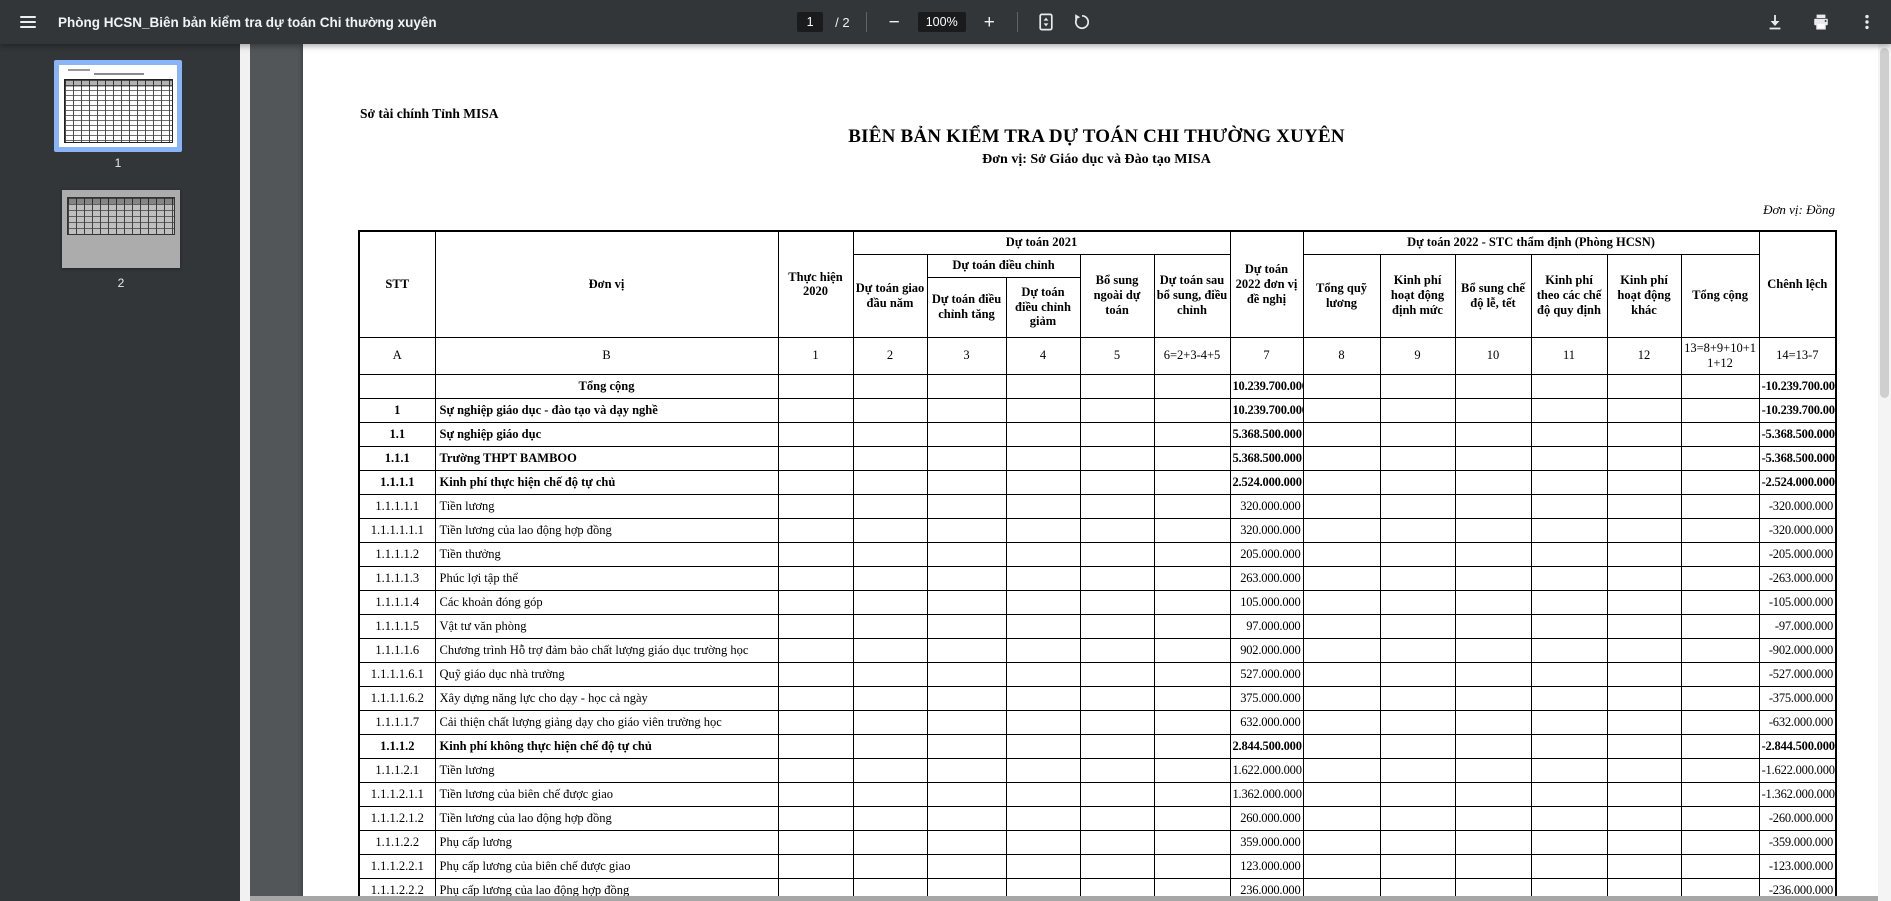  Describe the element at coordinates (429, 113) in the screenshot. I see `agency-name: Sở tài chính Tỉnh MISA` at that location.